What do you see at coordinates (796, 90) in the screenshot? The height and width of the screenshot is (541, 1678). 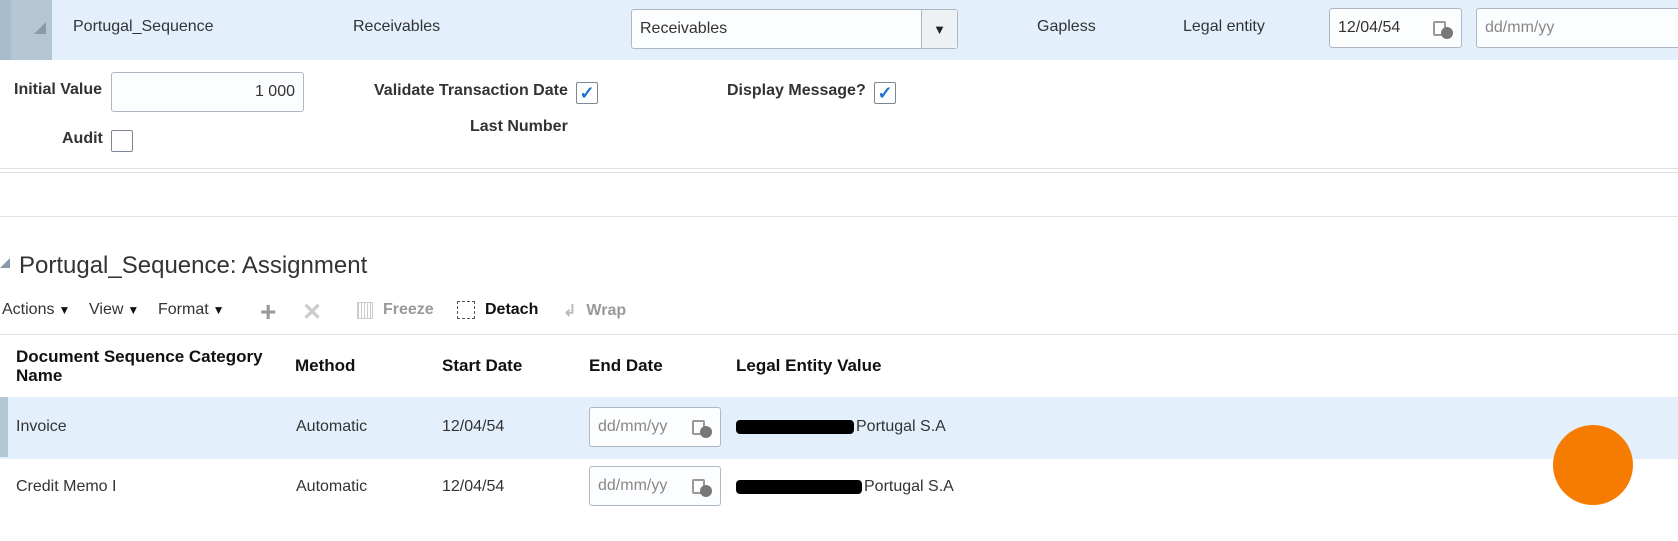 I see `display-message-label: Display Message?` at bounding box center [796, 90].